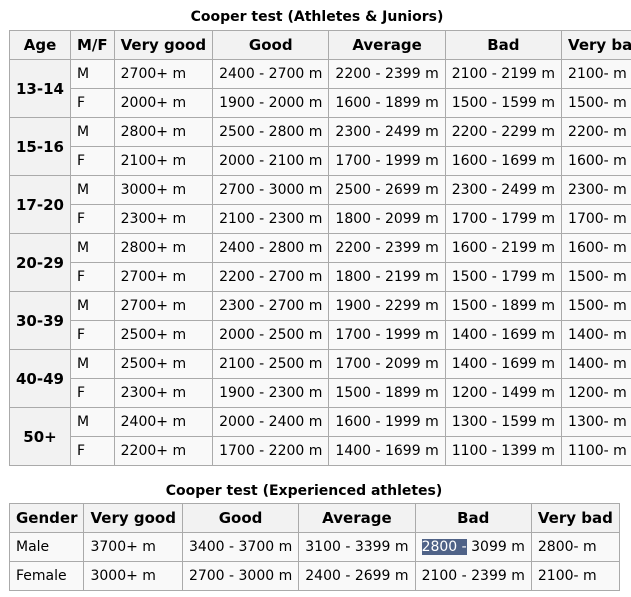  I want to click on very-bad-cell: 1400- m, so click(596, 335).